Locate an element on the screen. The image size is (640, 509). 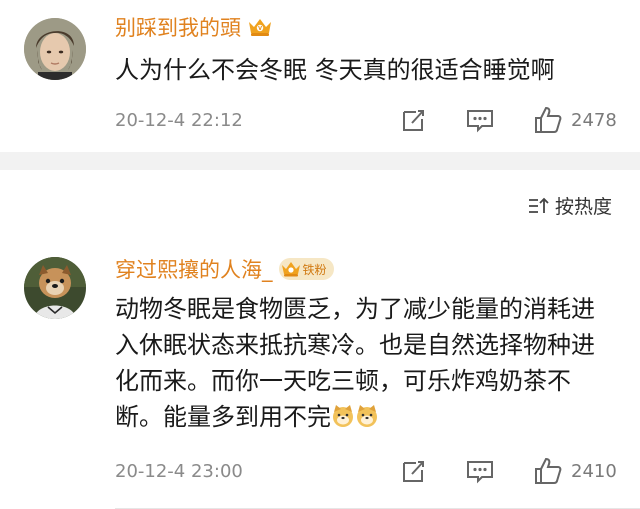
sort-by-hot-button: 按热度 is located at coordinates (569, 205).